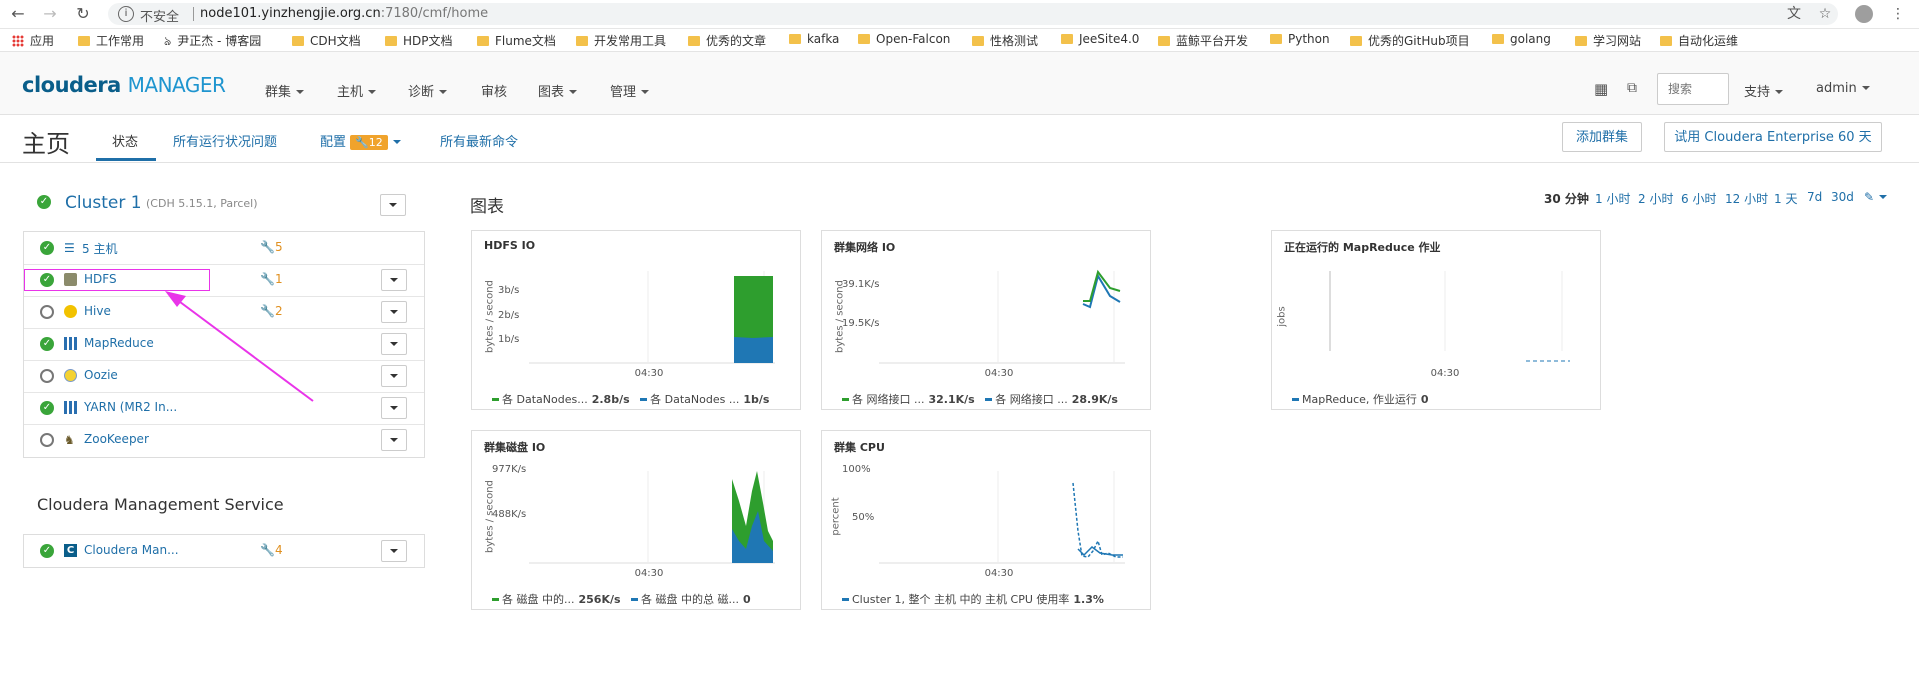  Describe the element at coordinates (1773, 137) in the screenshot. I see `trial-button: 试用 Cloudera Enterprise 60 天` at that location.